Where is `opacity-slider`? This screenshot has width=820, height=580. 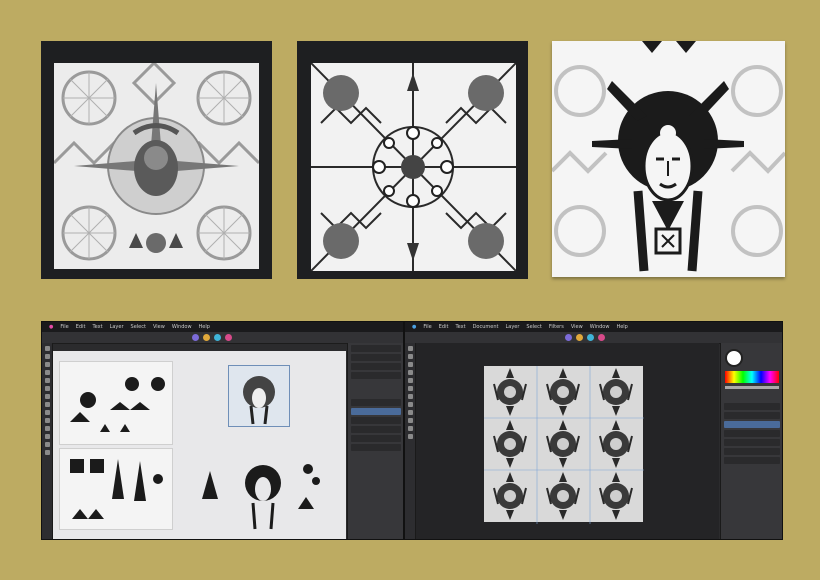 opacity-slider is located at coordinates (752, 387).